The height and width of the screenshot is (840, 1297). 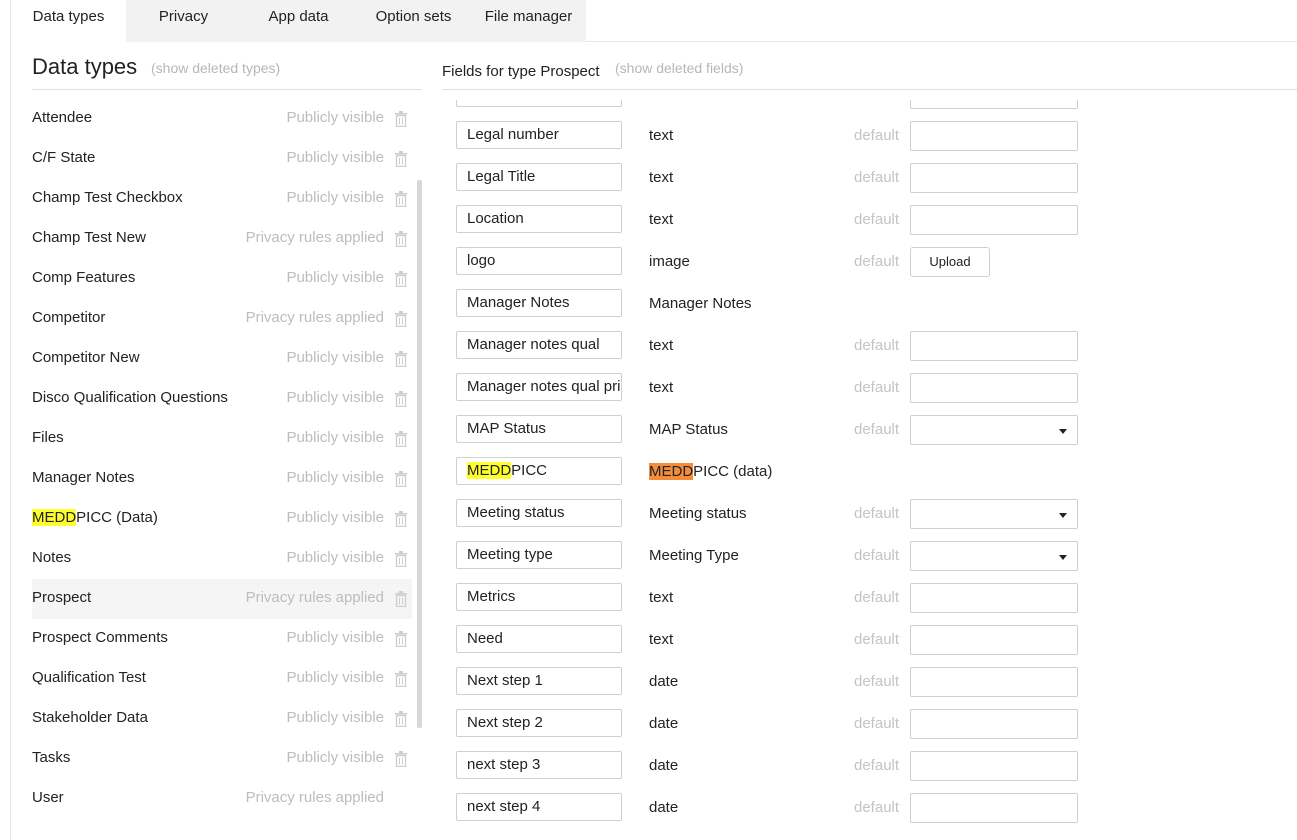 What do you see at coordinates (215, 68) in the screenshot?
I see `show-deleted-types-link: (show deleted types)` at bounding box center [215, 68].